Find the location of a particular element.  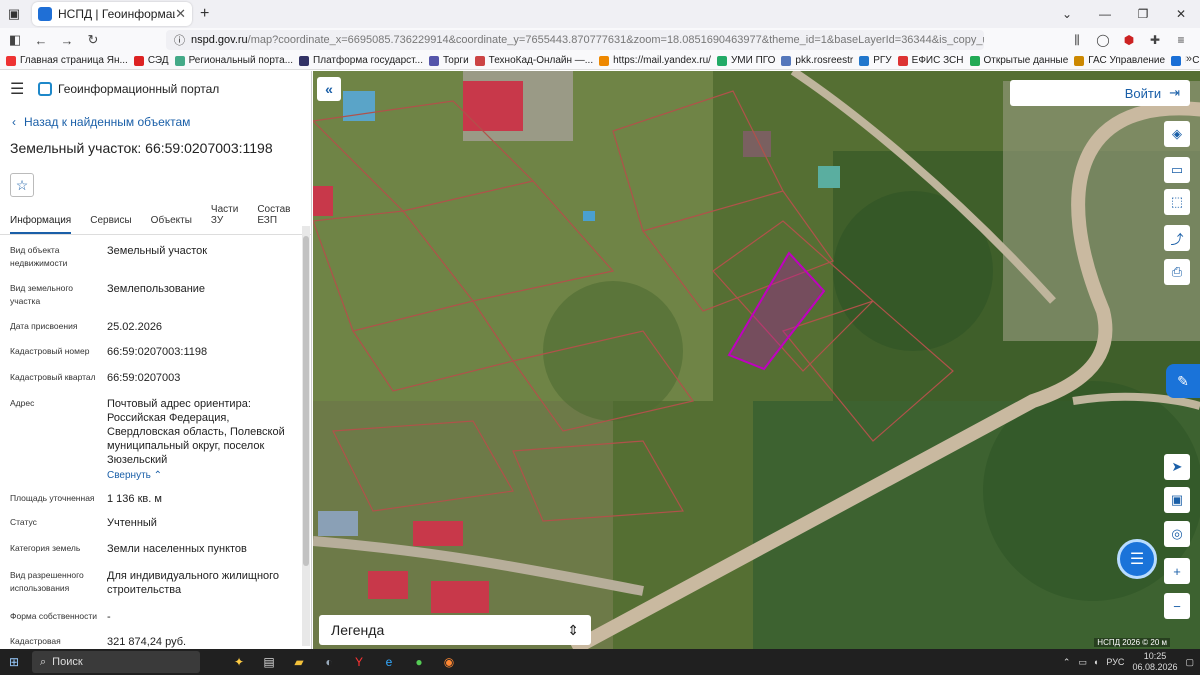

chat-button: ☰ is located at coordinates (1137, 559).